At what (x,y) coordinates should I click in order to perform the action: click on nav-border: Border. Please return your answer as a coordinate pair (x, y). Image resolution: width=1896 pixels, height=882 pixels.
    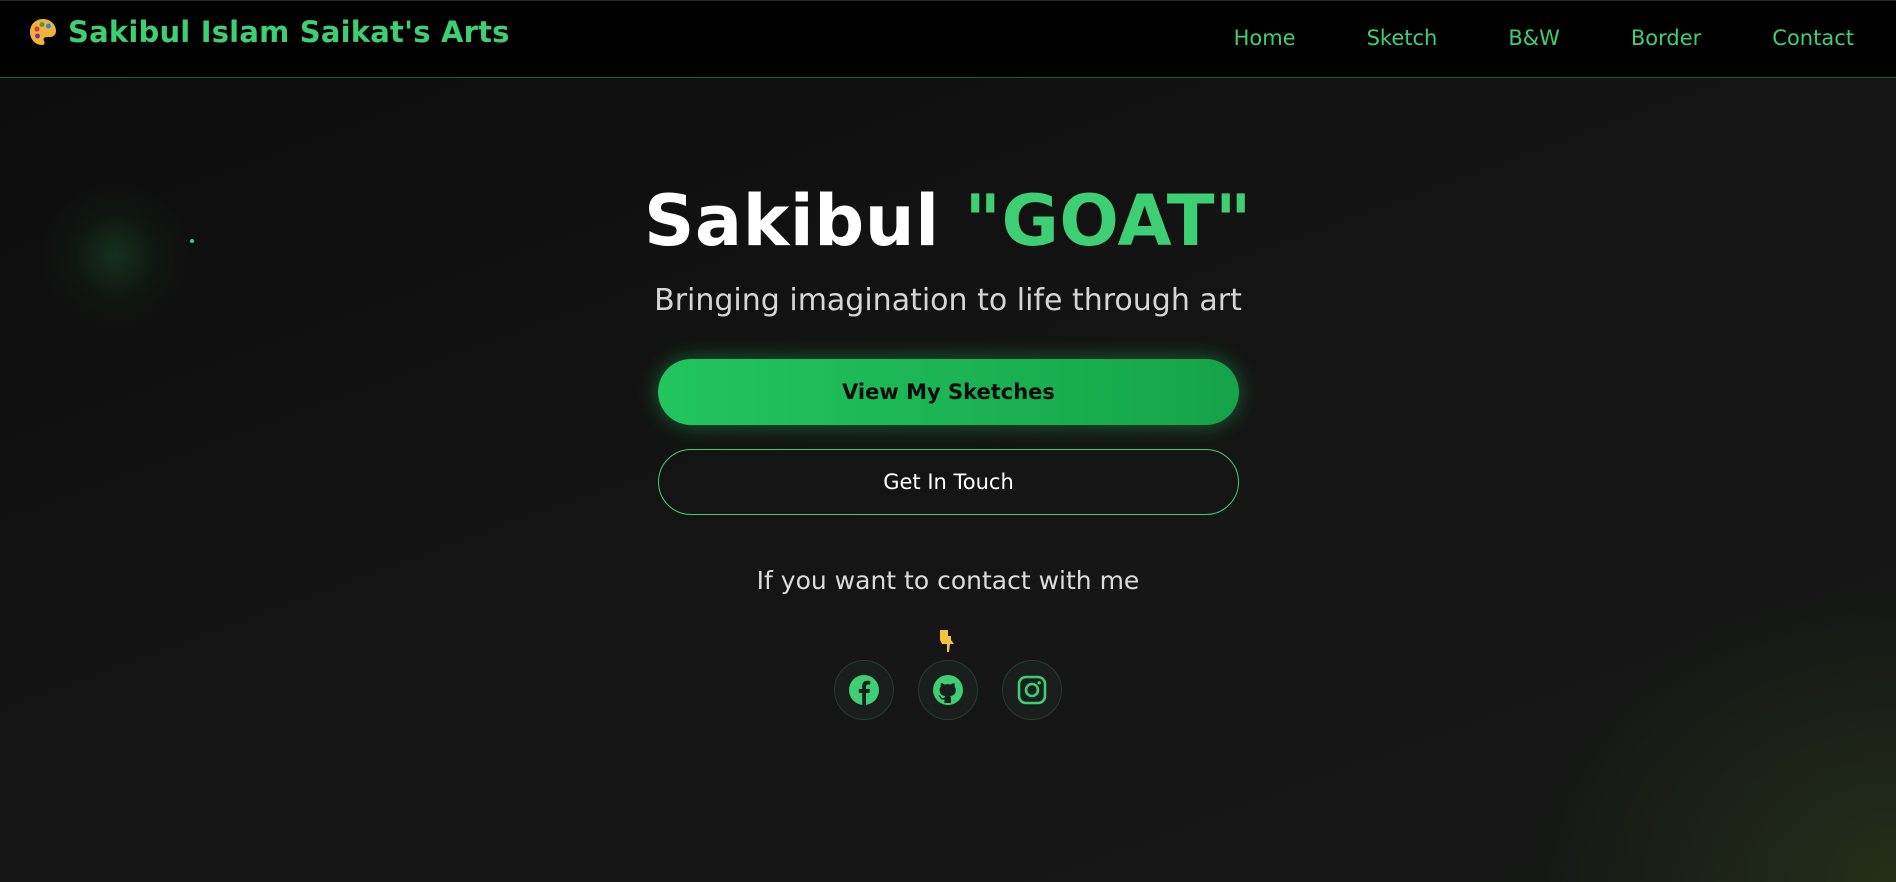
    Looking at the image, I should click on (1666, 38).